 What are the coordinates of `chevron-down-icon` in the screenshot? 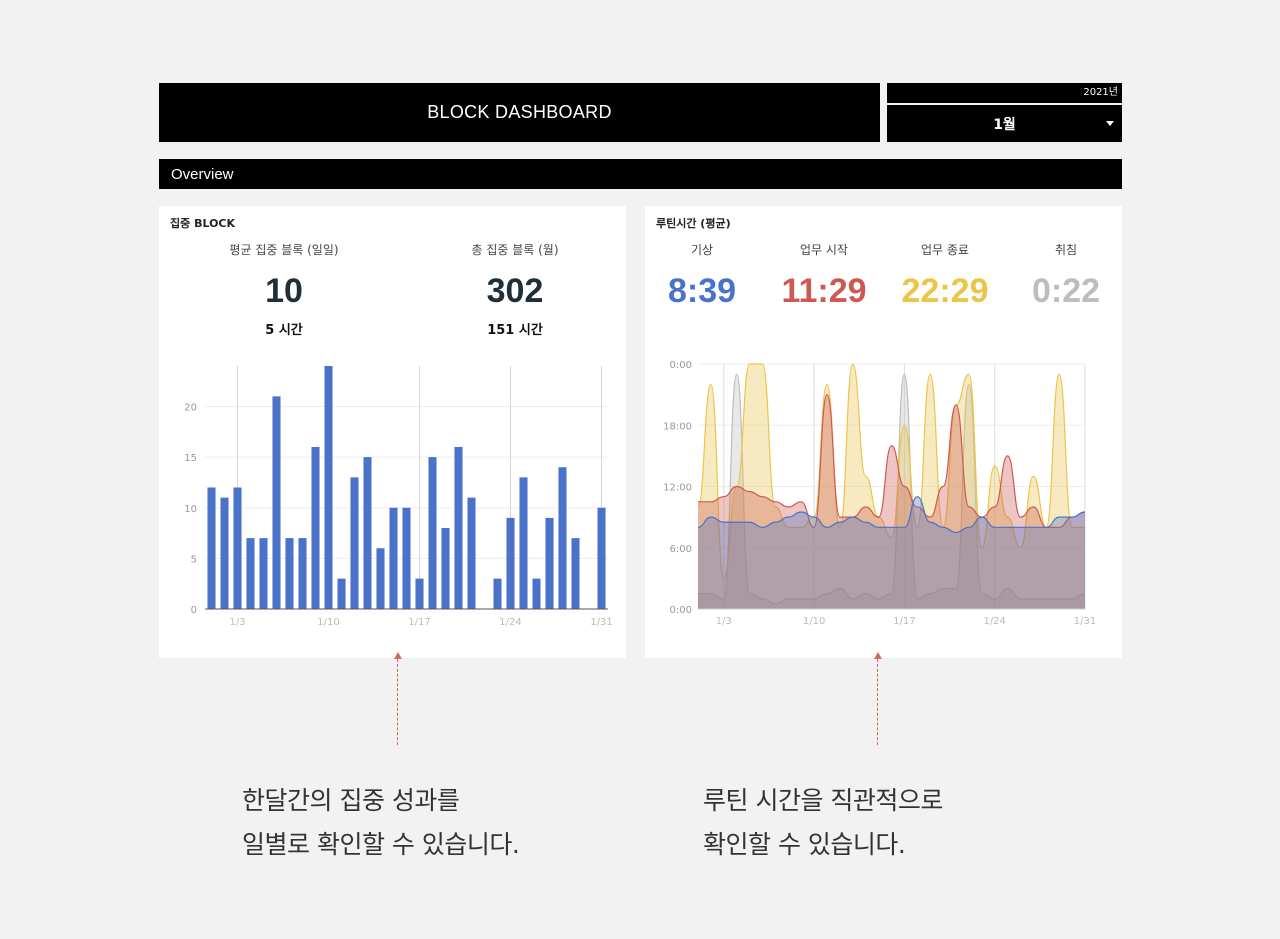 It's located at (1110, 123).